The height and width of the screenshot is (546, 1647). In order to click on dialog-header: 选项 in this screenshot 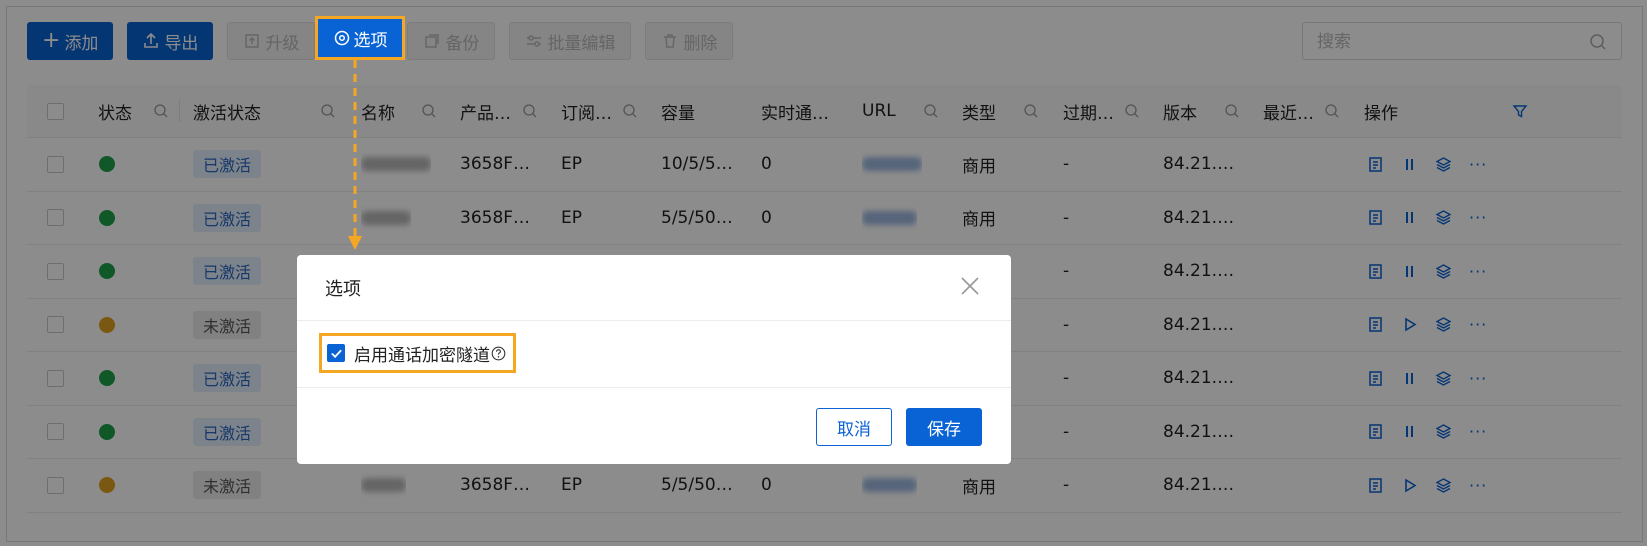, I will do `click(654, 288)`.